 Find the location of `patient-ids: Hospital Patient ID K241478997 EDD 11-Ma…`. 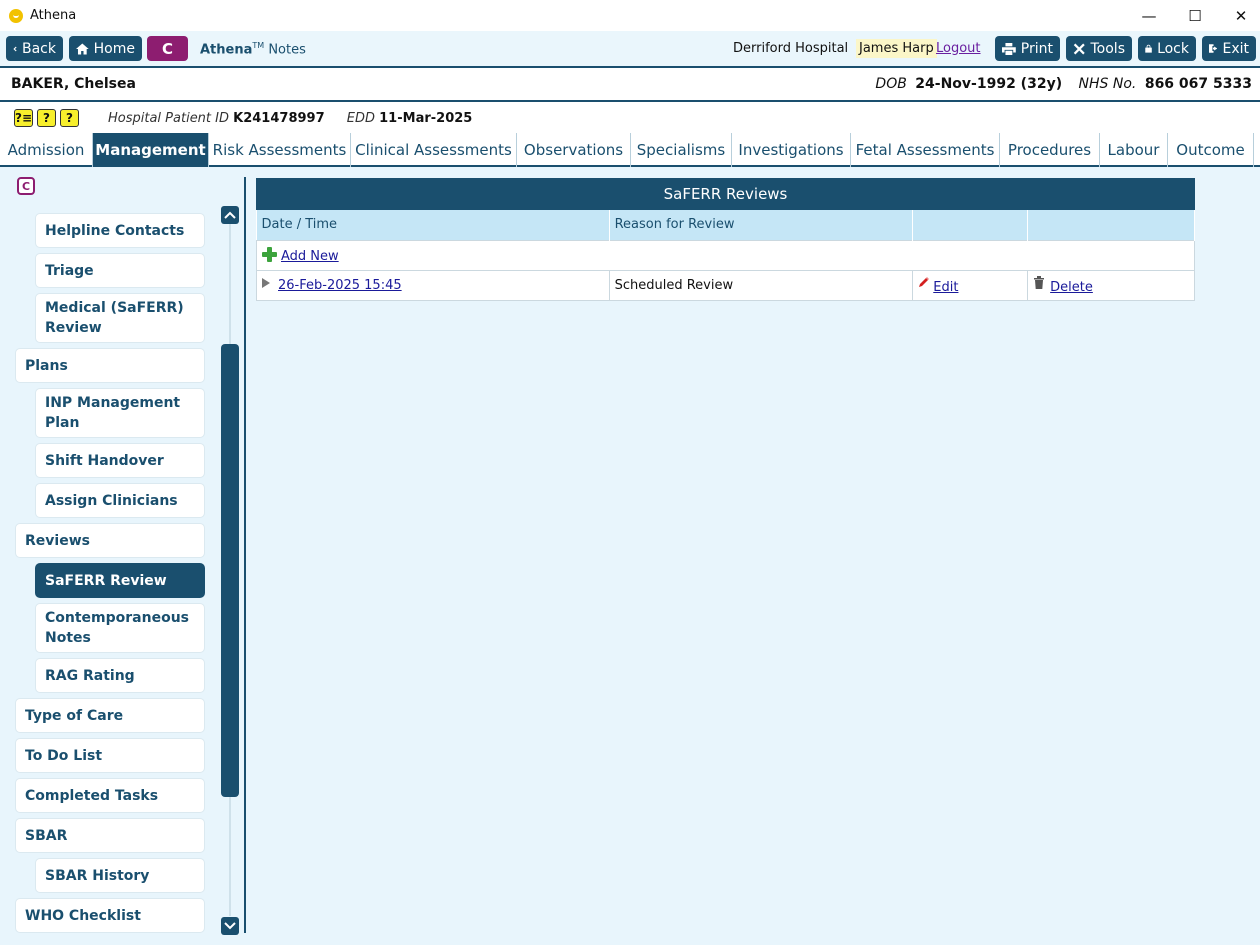

patient-ids: Hospital Patient ID K241478997 EDD 11-Ma… is located at coordinates (299, 118).